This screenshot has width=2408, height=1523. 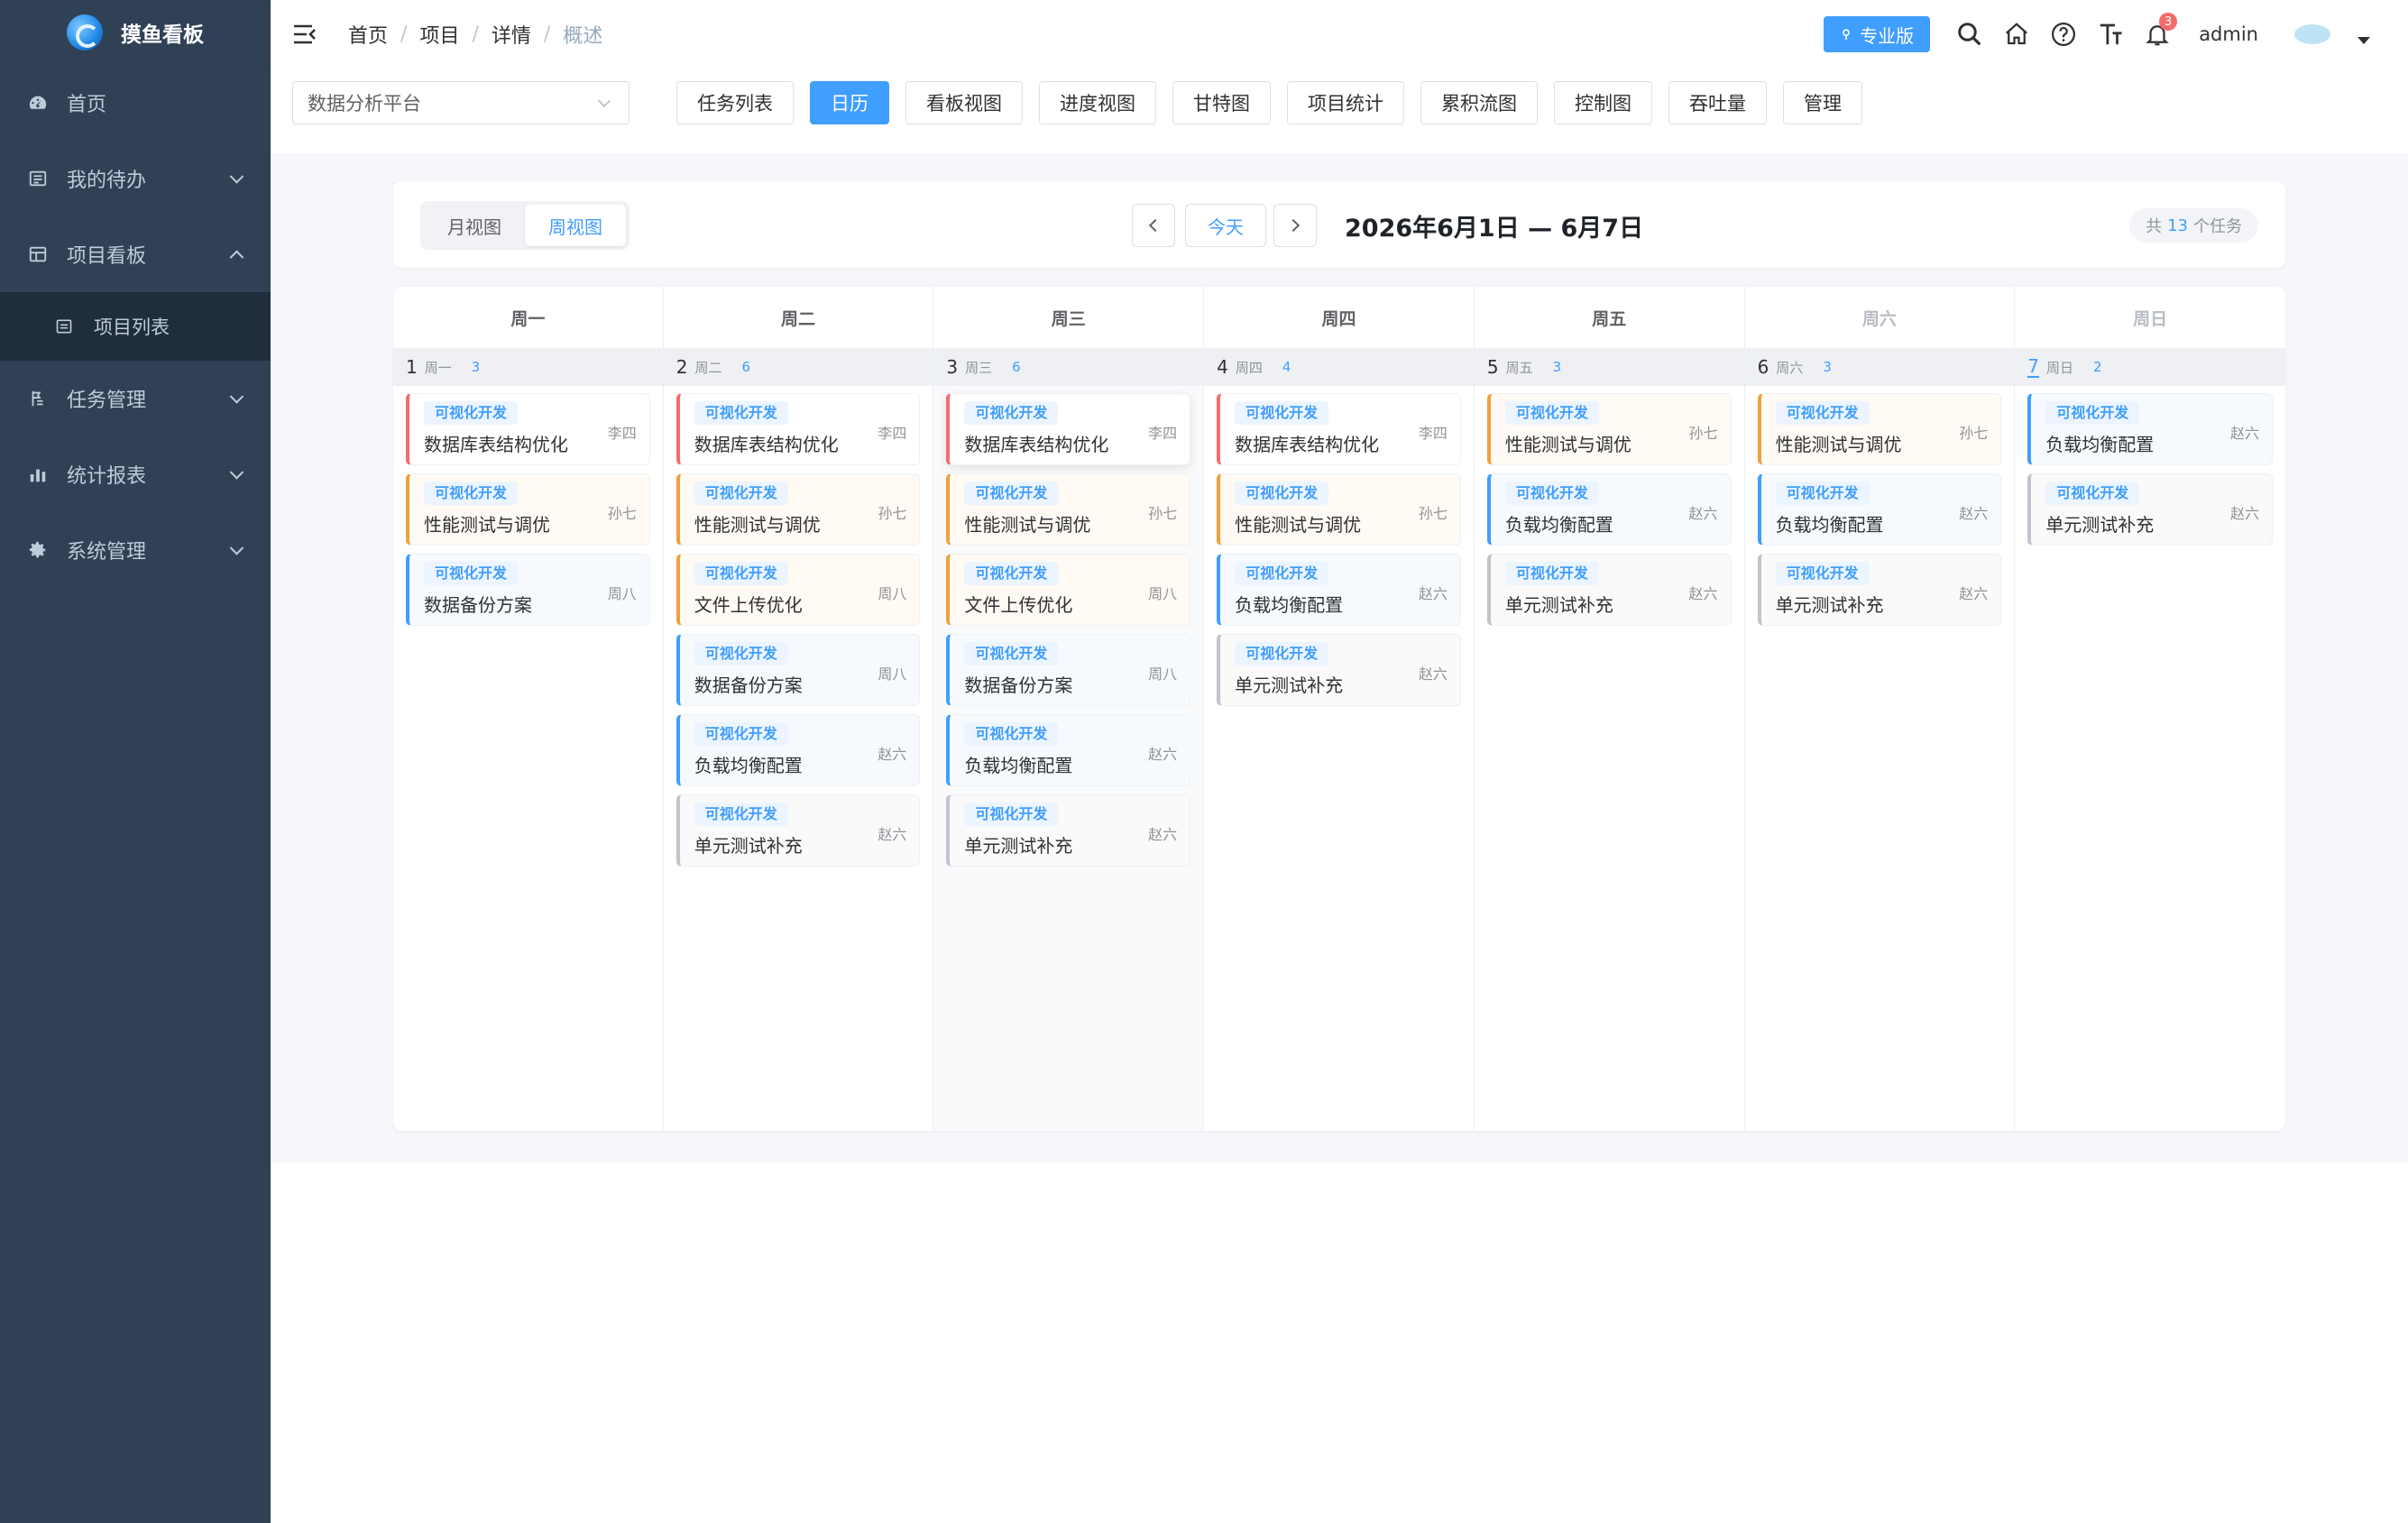 What do you see at coordinates (107, 476) in the screenshot?
I see `sidebar-item-label: 统计报表` at bounding box center [107, 476].